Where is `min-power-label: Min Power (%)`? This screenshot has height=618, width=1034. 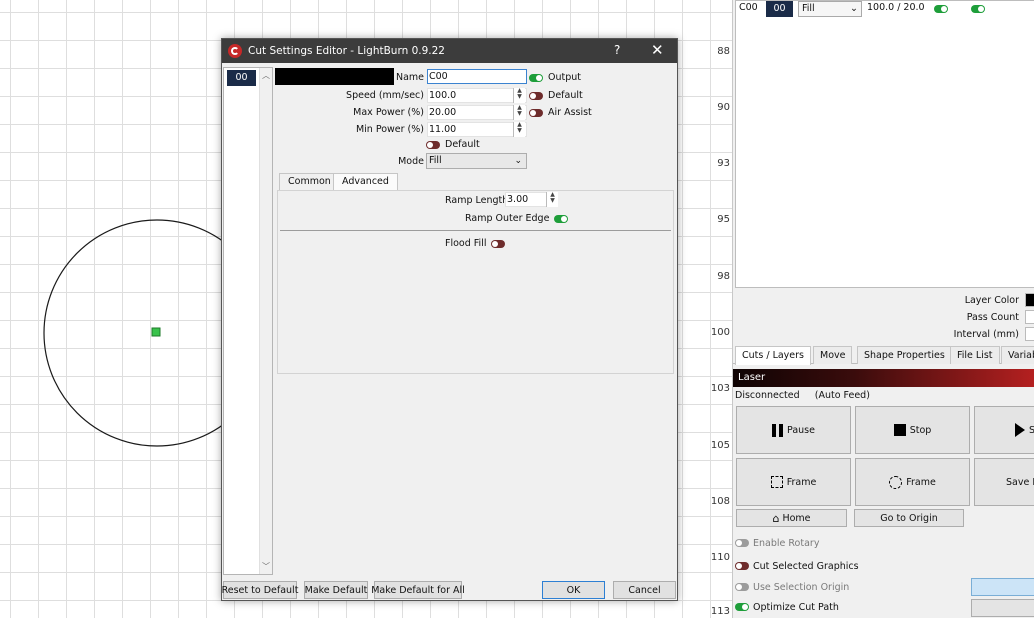 min-power-label: Min Power (%) is located at coordinates (389, 129).